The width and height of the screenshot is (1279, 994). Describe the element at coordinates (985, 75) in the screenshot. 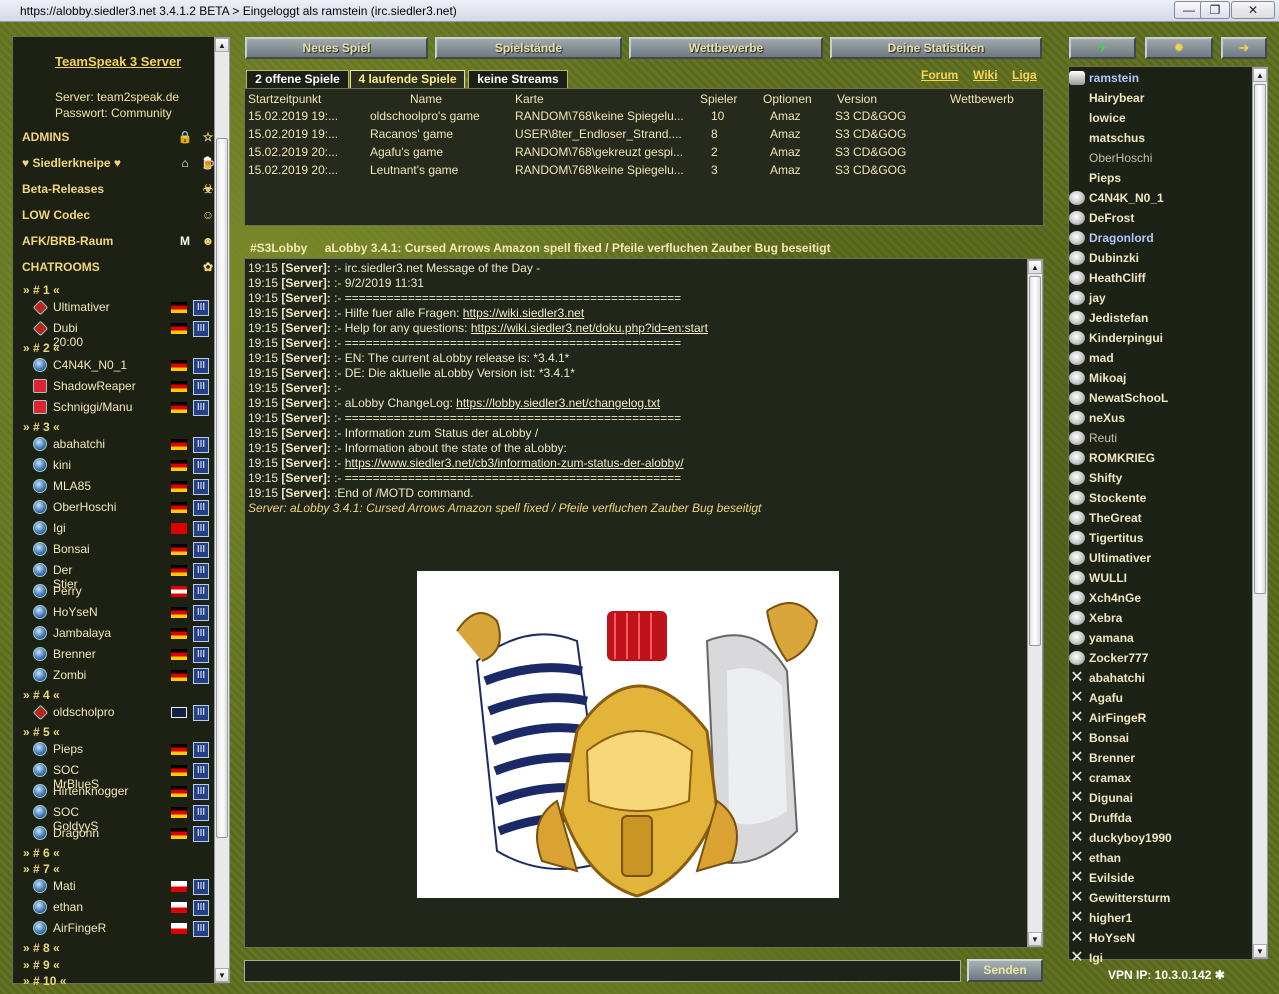

I see `wiki-link: Wiki` at that location.